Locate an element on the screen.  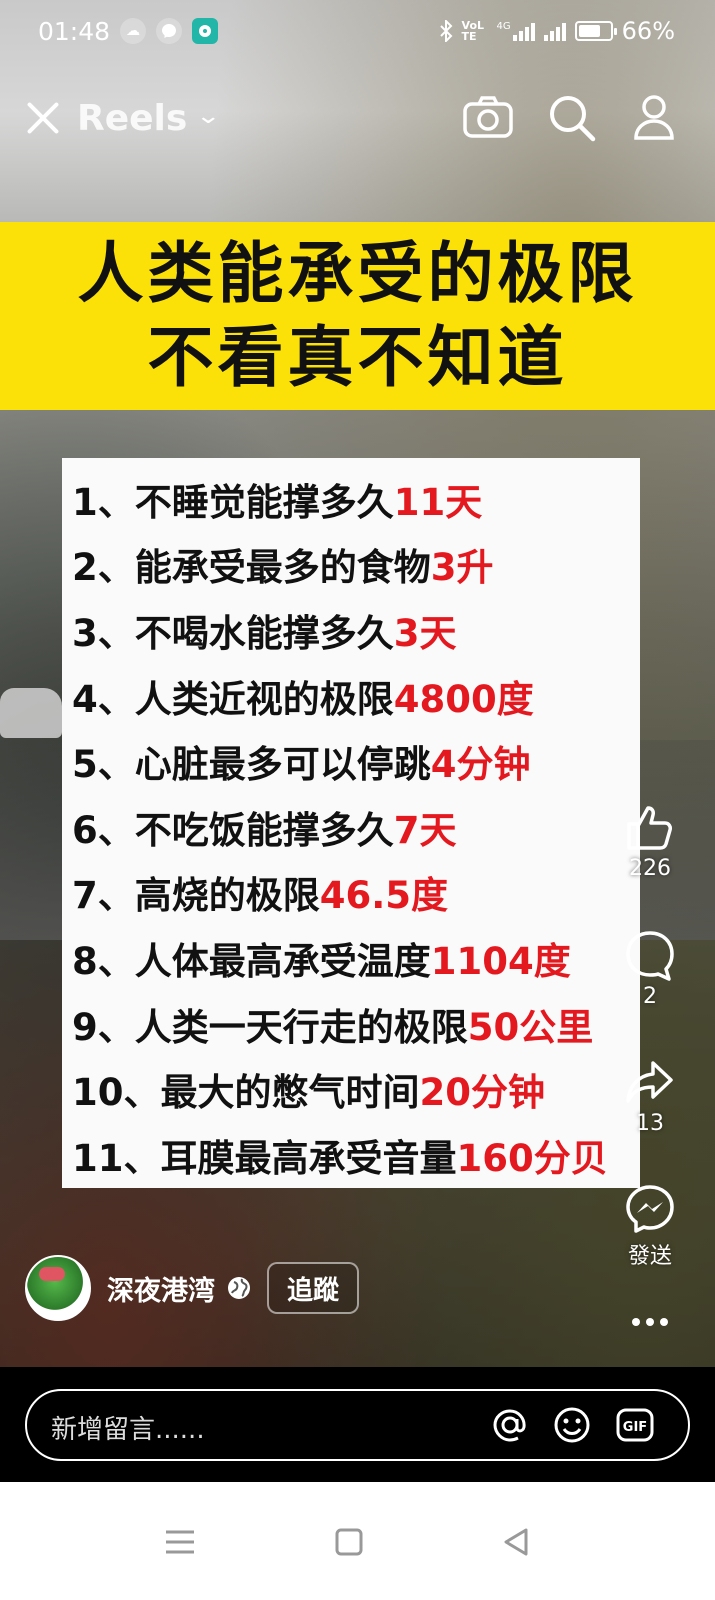
author-row: 深夜港湾 追蹤 is located at coordinates (192, 1288).